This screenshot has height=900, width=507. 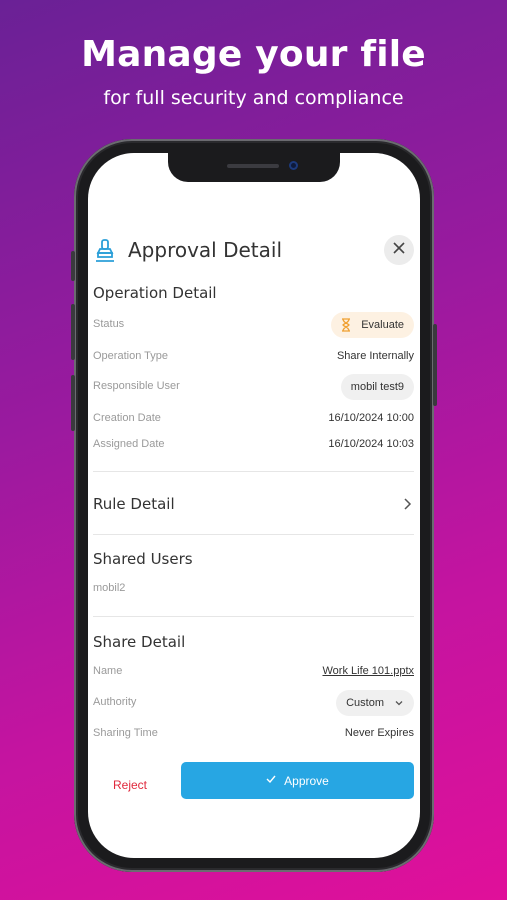 I want to click on creation-date-row: Creation Date 16/10/2024 10:00, so click(x=253, y=419).